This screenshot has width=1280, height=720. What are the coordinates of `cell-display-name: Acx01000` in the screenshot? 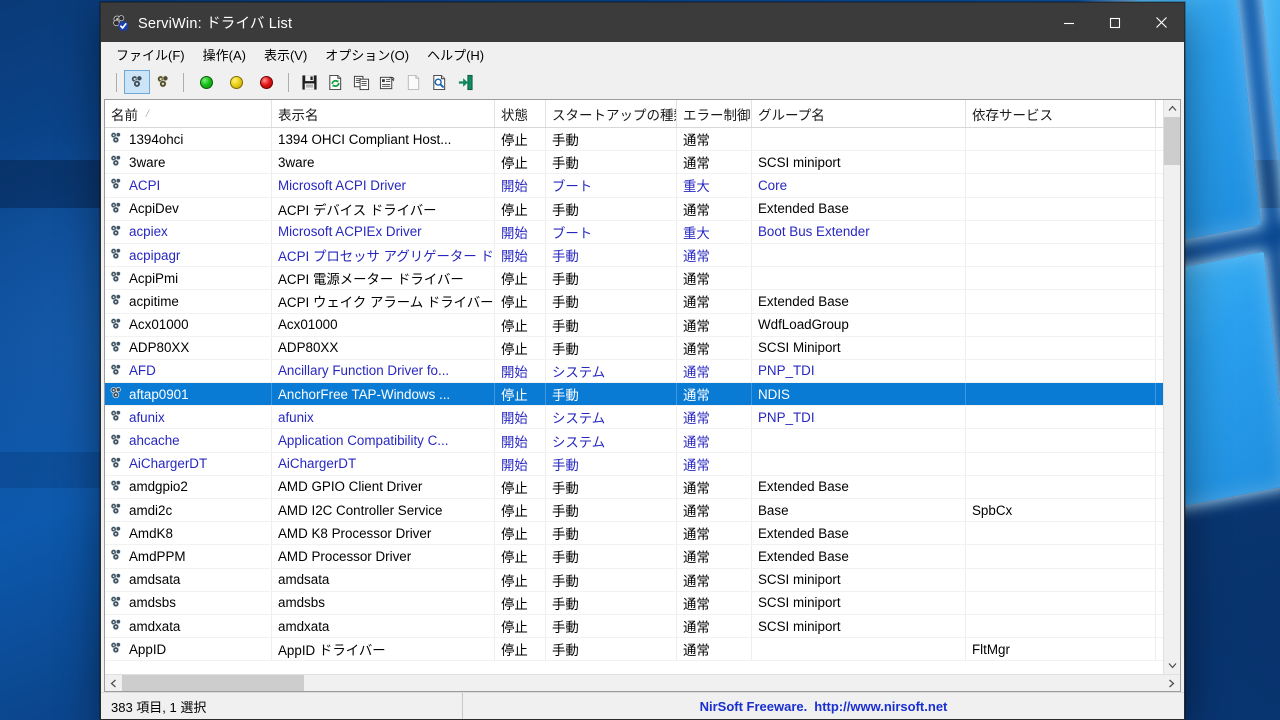 It's located at (383, 324).